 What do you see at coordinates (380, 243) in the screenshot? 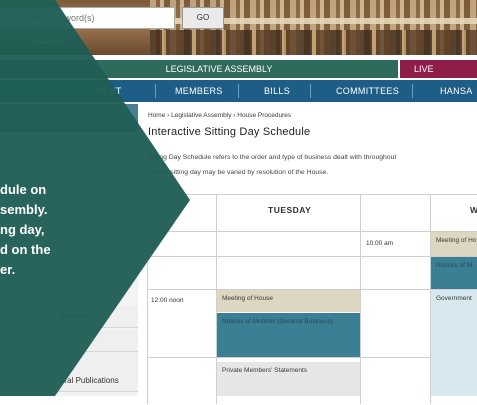
I see `time-1000: 10:00 am` at bounding box center [380, 243].